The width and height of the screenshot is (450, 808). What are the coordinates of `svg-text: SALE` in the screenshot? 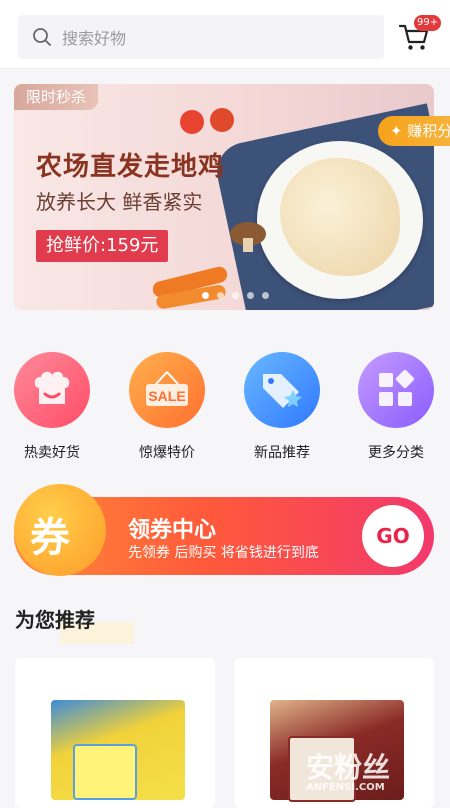 It's located at (166, 396).